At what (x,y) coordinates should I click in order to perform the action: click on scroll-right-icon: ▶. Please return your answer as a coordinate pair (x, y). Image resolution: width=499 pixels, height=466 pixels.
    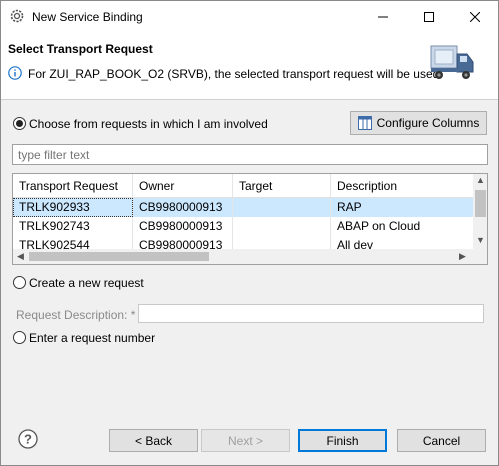
    Looking at the image, I should click on (462, 256).